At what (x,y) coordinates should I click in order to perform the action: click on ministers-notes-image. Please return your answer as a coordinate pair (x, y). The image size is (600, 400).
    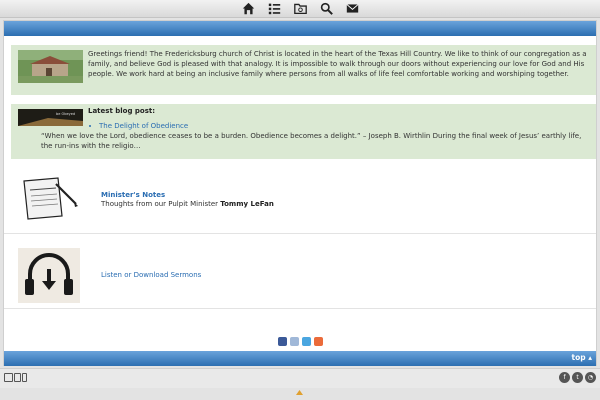
    Looking at the image, I should click on (49, 198).